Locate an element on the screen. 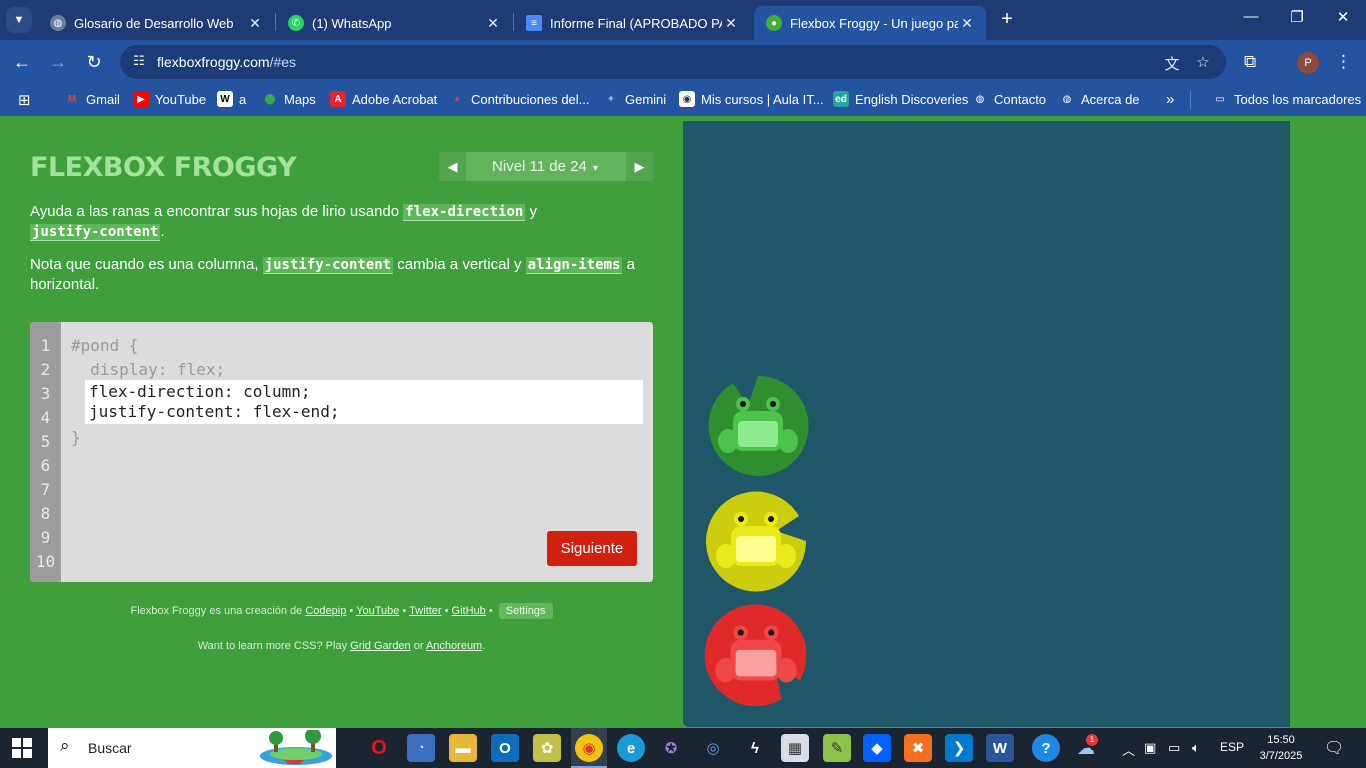  close-window-button: ✕ is located at coordinates (1343, 17).